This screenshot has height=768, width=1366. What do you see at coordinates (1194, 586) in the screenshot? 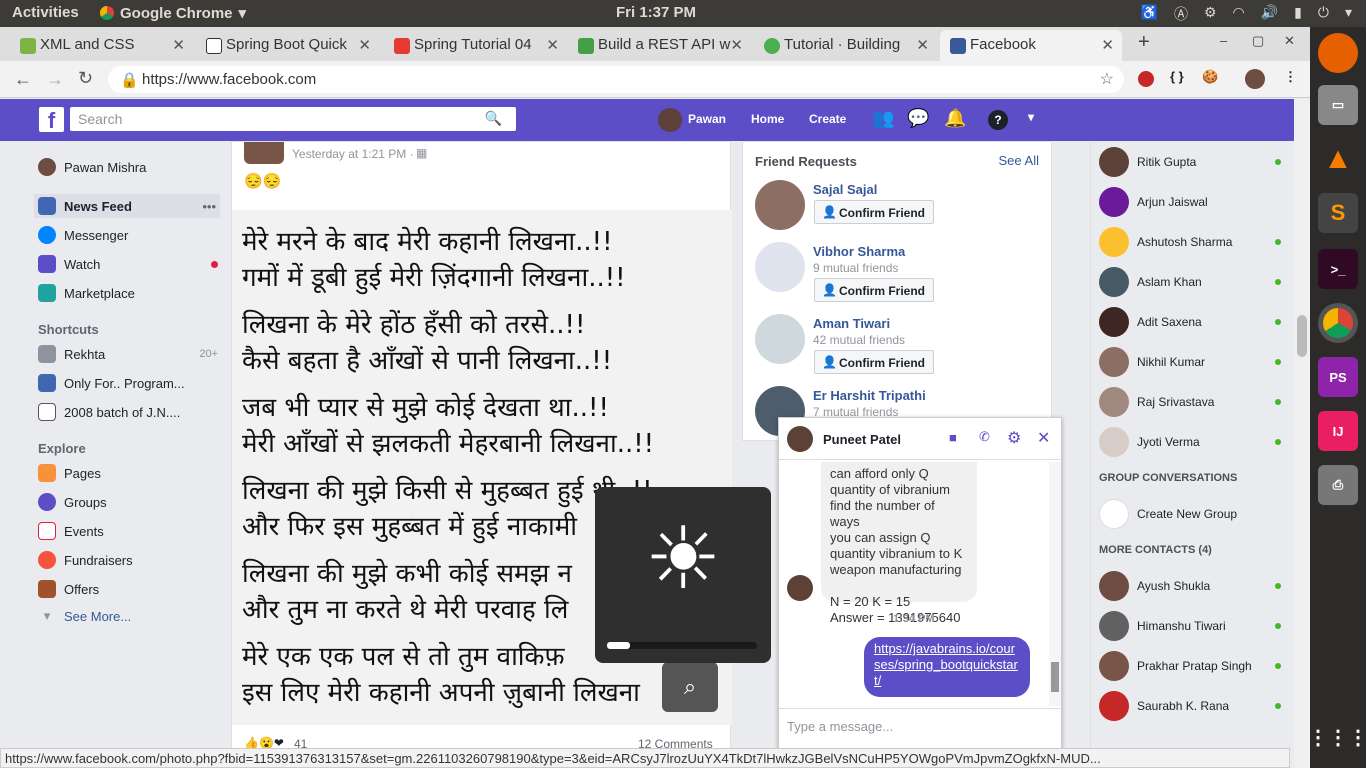
I see `contact-item: Ayush Shukla` at bounding box center [1194, 586].